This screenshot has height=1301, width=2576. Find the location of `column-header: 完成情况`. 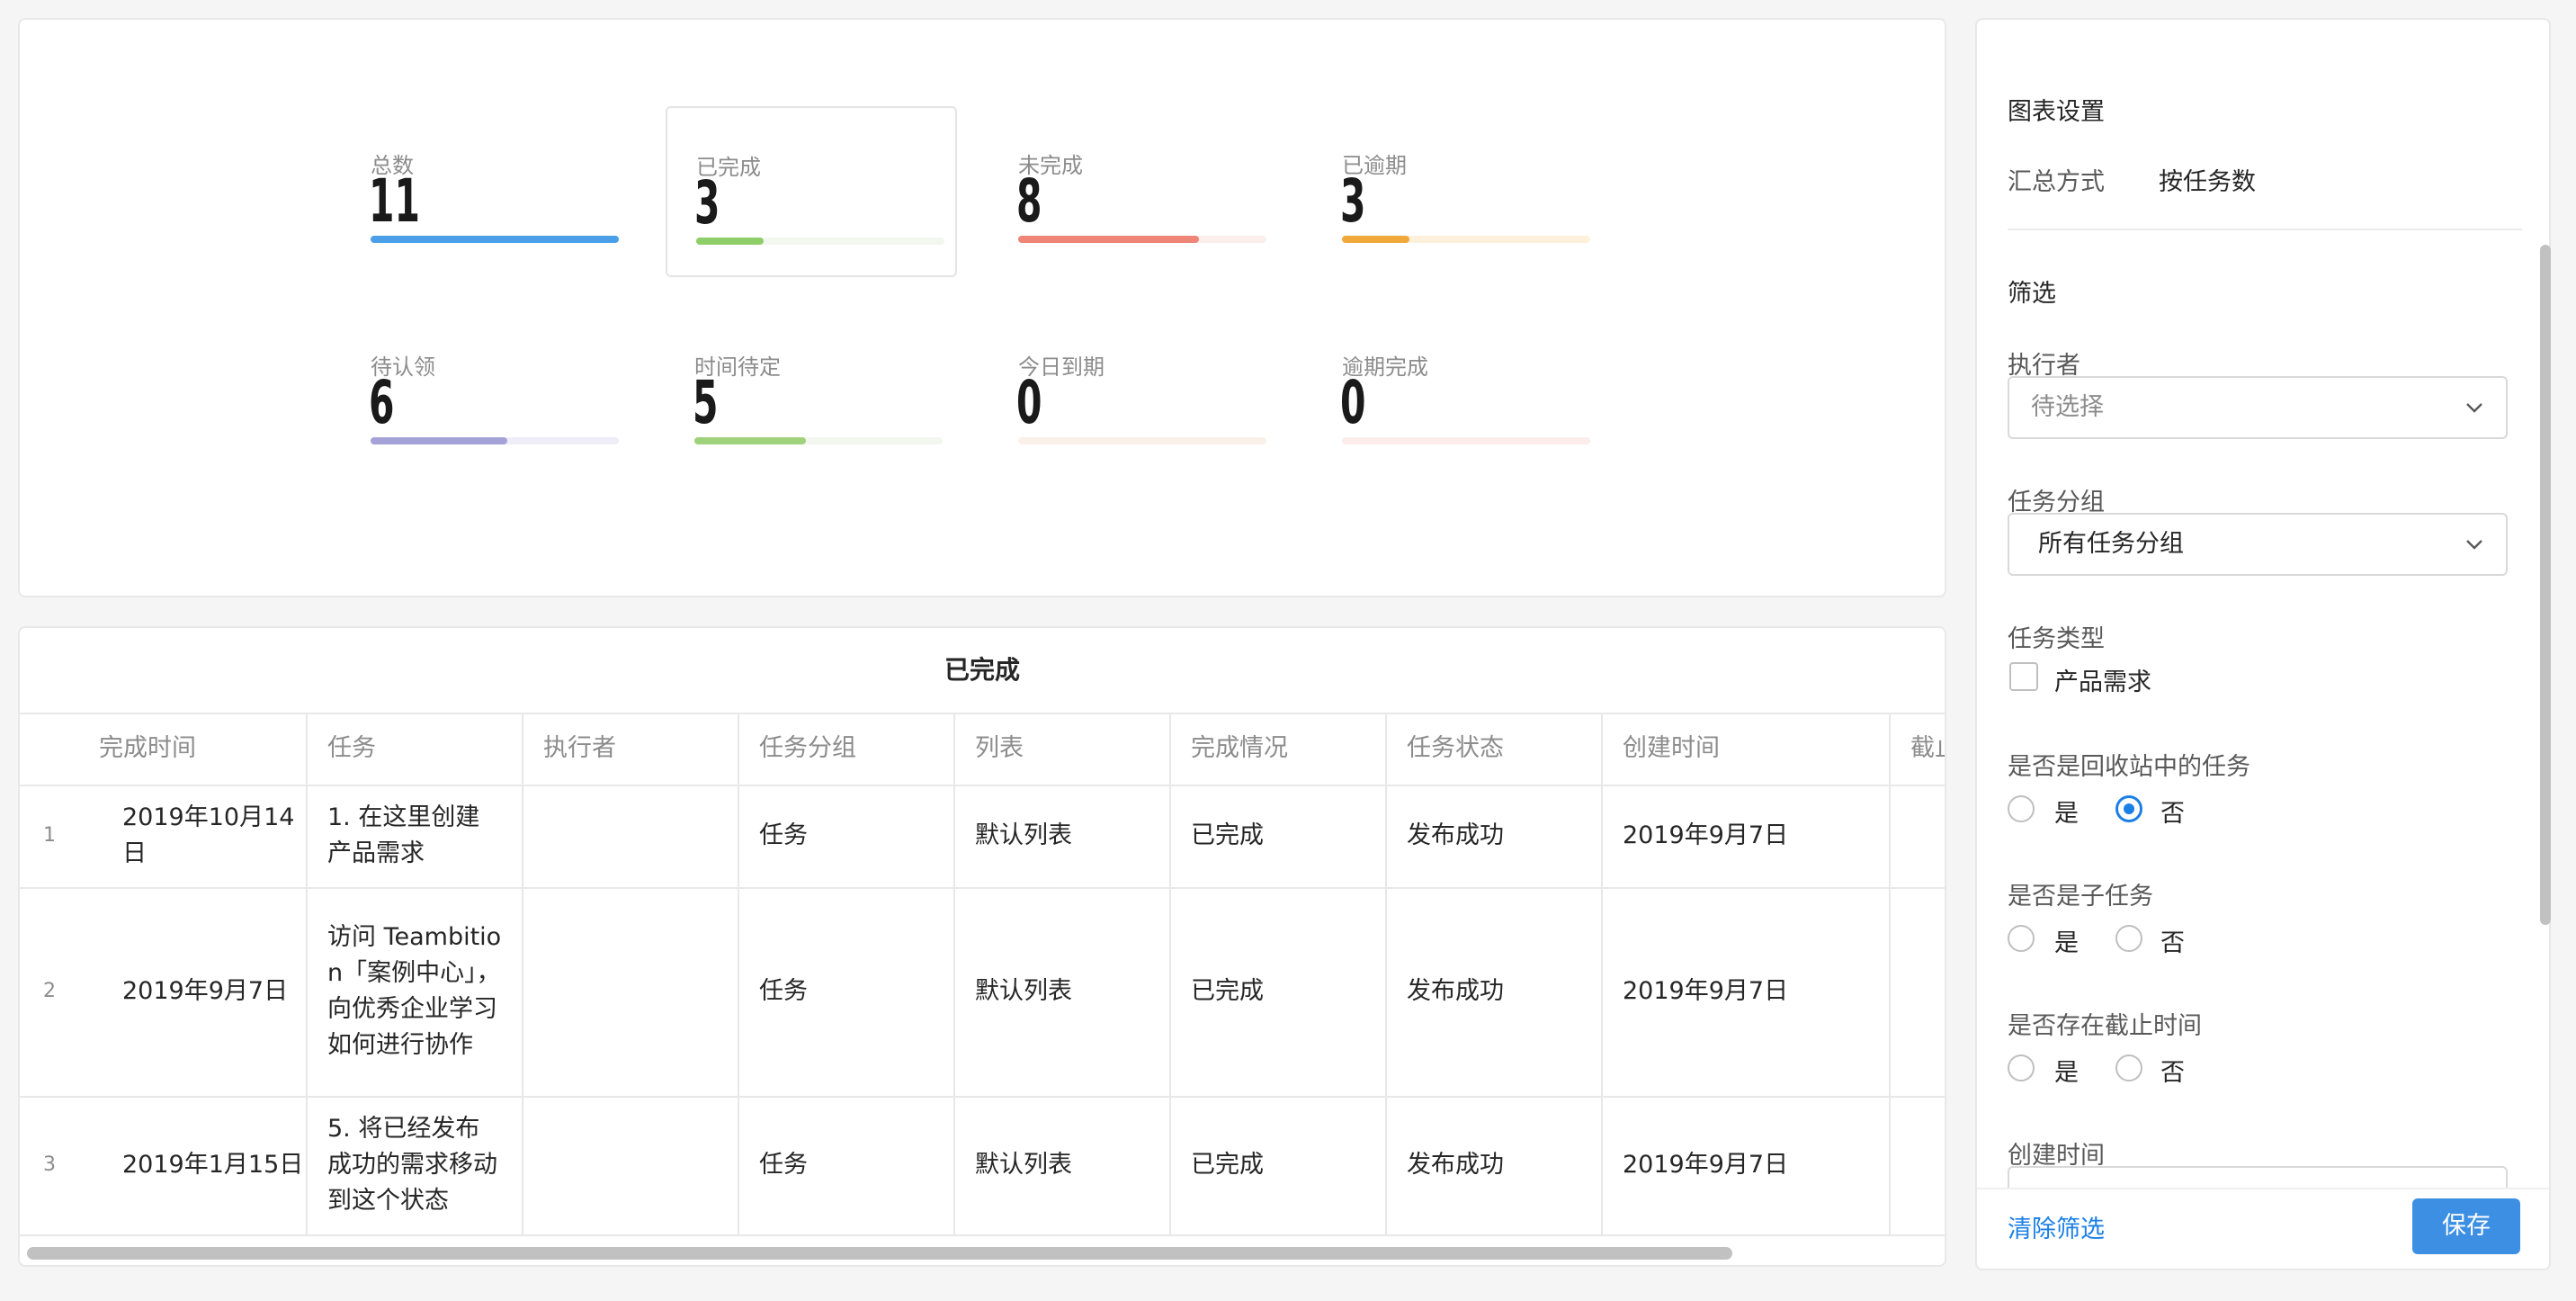

column-header: 完成情况 is located at coordinates (1279, 749).